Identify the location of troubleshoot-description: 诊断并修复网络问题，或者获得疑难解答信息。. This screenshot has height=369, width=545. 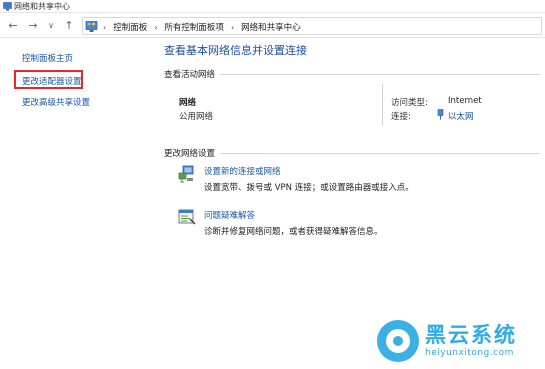
(293, 232).